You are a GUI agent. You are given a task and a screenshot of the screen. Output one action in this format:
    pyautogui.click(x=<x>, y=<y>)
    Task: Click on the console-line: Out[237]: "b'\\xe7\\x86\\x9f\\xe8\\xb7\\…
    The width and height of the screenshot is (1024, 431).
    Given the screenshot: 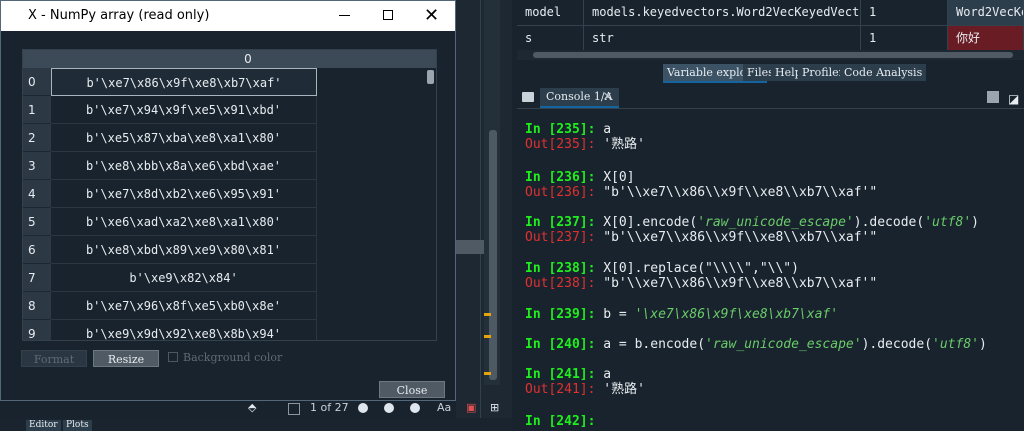 What is the action you would take?
    pyautogui.click(x=701, y=237)
    